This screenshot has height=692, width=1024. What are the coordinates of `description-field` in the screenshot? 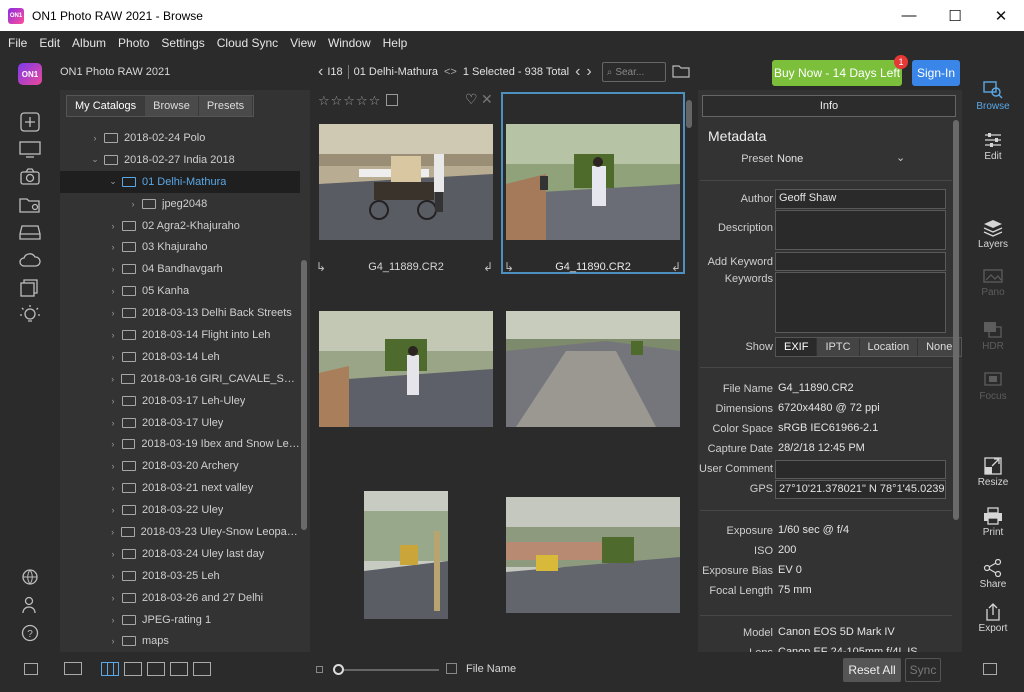 It's located at (860, 230).